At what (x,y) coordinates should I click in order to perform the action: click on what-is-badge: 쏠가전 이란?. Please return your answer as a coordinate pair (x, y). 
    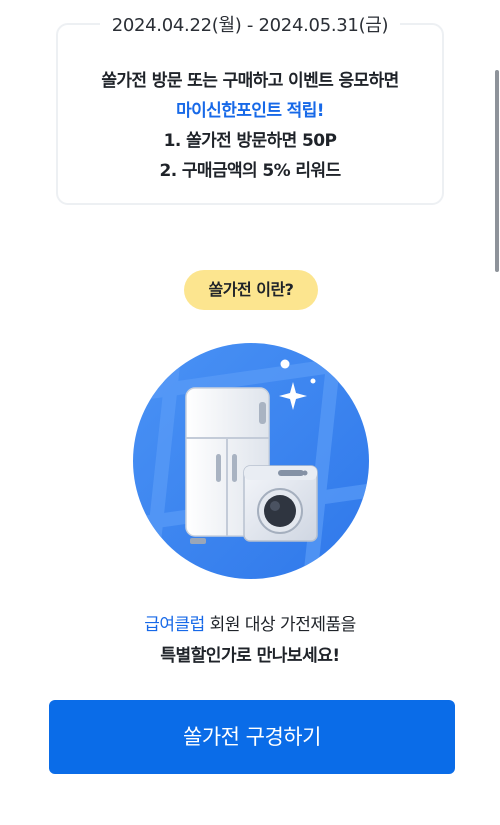
    Looking at the image, I should click on (251, 290).